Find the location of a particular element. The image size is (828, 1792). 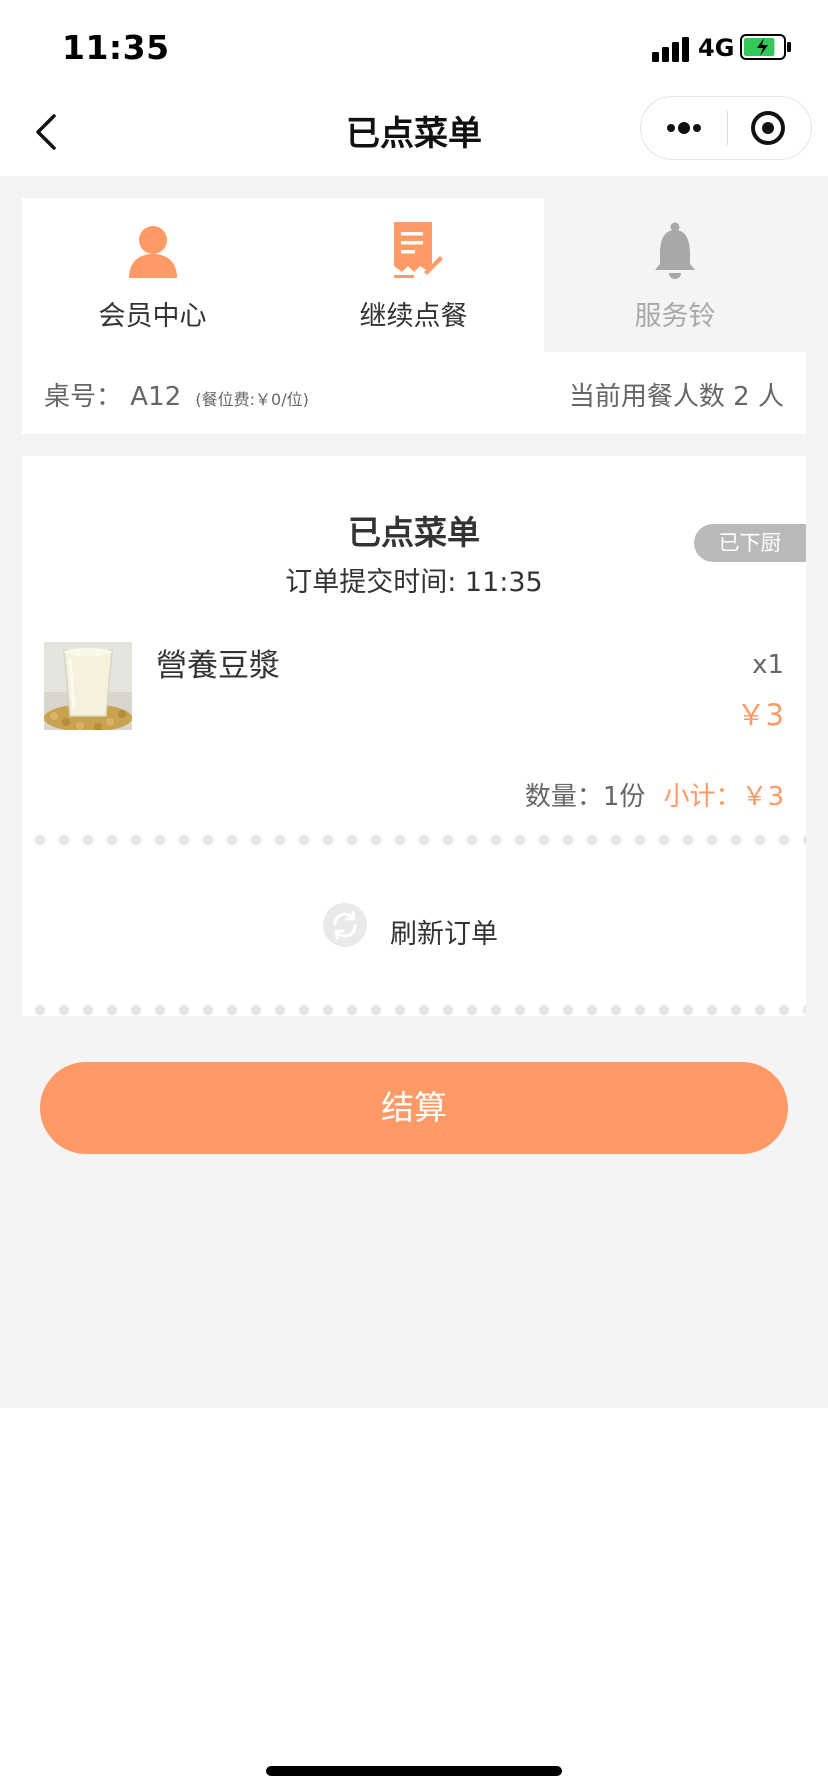

signal-icon is located at coordinates (672, 49).